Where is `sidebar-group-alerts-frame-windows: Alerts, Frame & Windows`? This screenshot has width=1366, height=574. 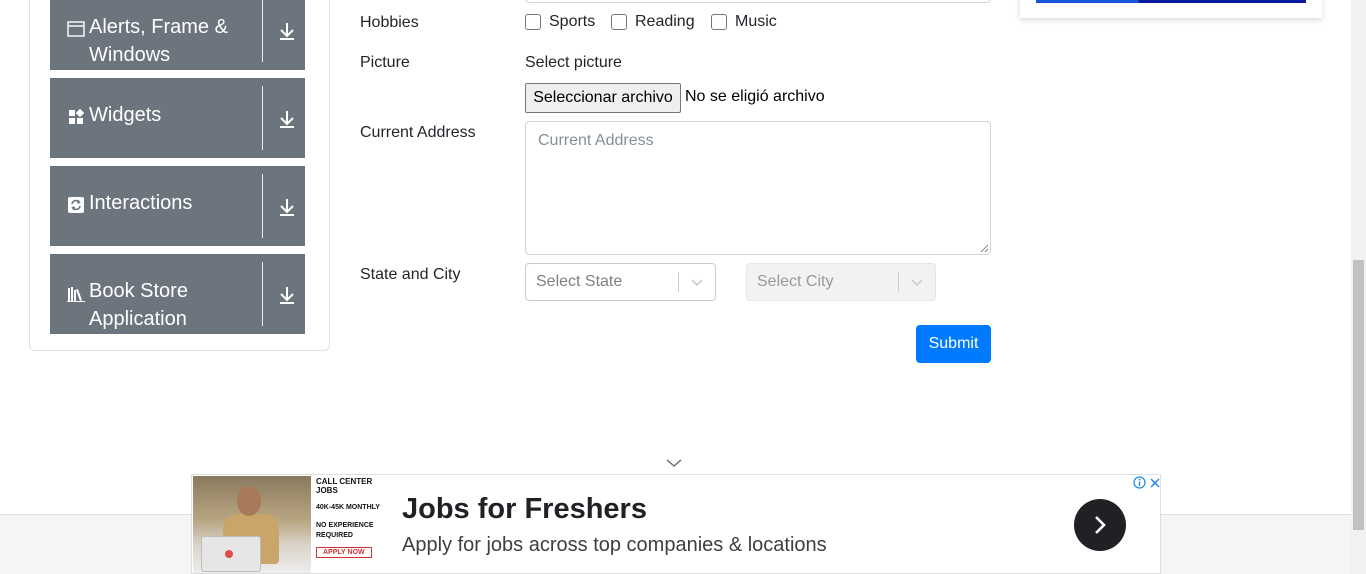
sidebar-group-alerts-frame-windows: Alerts, Frame & Windows is located at coordinates (177, 35).